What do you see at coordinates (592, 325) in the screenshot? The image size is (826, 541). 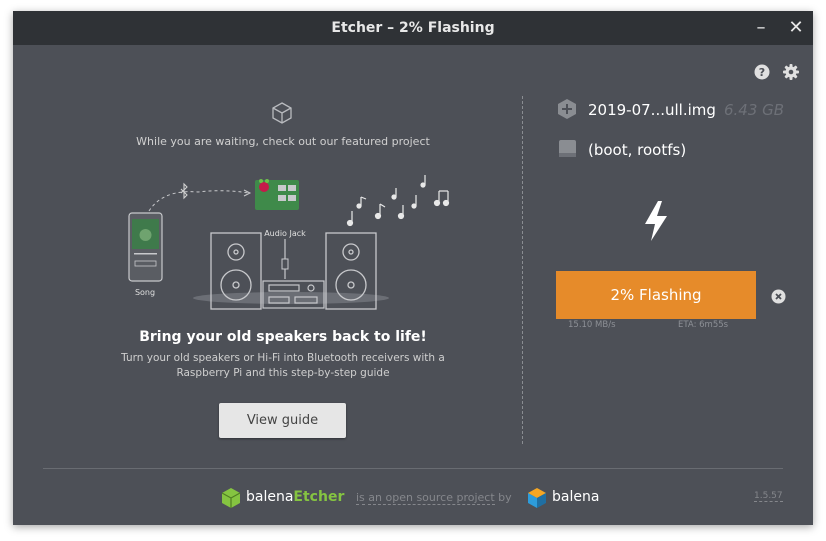 I see `flash-speed: 15.10 MB/s` at bounding box center [592, 325].